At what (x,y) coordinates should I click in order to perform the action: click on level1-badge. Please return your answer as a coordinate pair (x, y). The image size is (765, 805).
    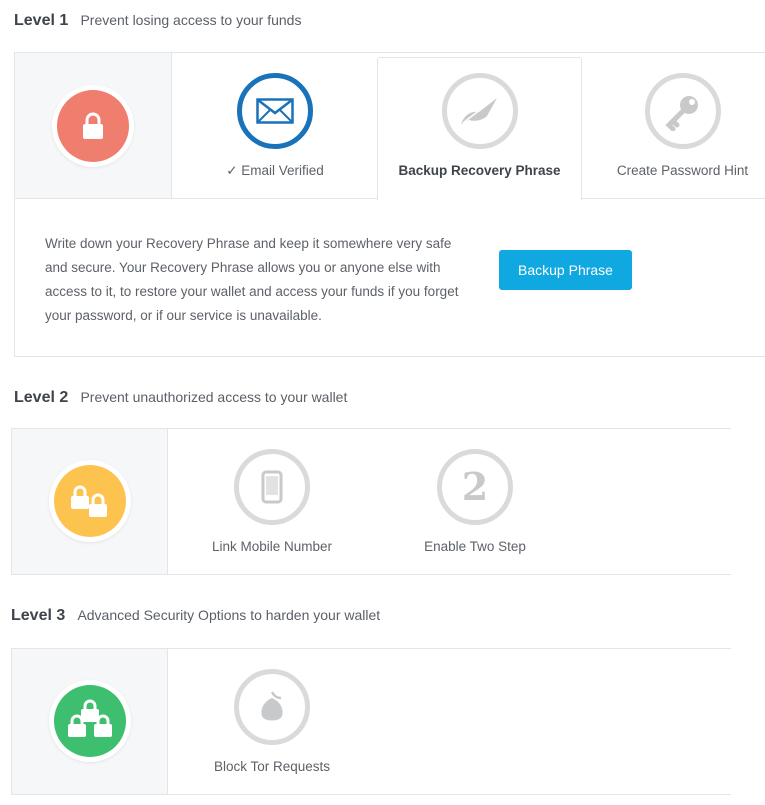
    Looking at the image, I should click on (93, 126).